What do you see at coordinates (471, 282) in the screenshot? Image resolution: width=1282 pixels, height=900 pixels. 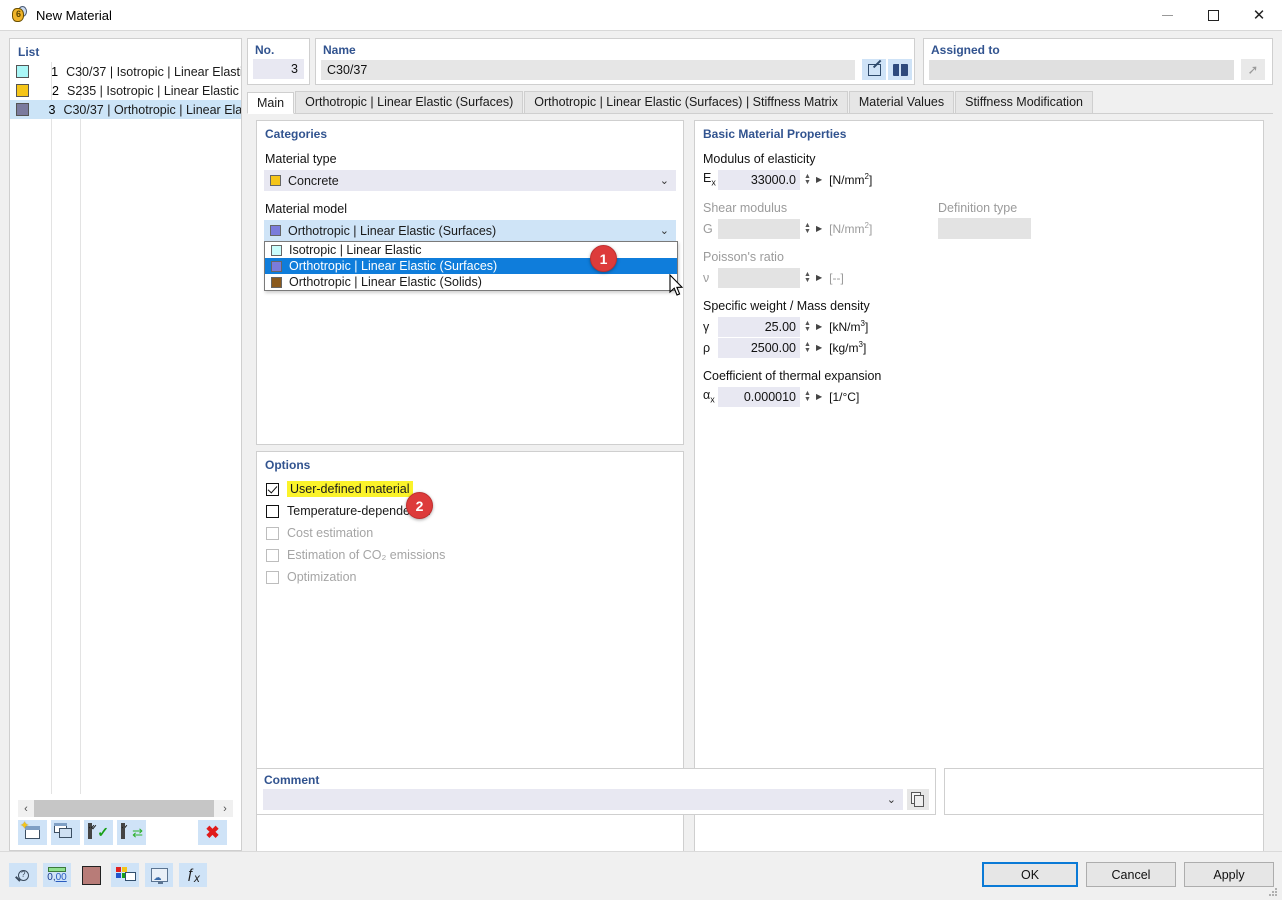 I see `dropdown-option: Orthotropic | Linear Elastic (Solids)` at bounding box center [471, 282].